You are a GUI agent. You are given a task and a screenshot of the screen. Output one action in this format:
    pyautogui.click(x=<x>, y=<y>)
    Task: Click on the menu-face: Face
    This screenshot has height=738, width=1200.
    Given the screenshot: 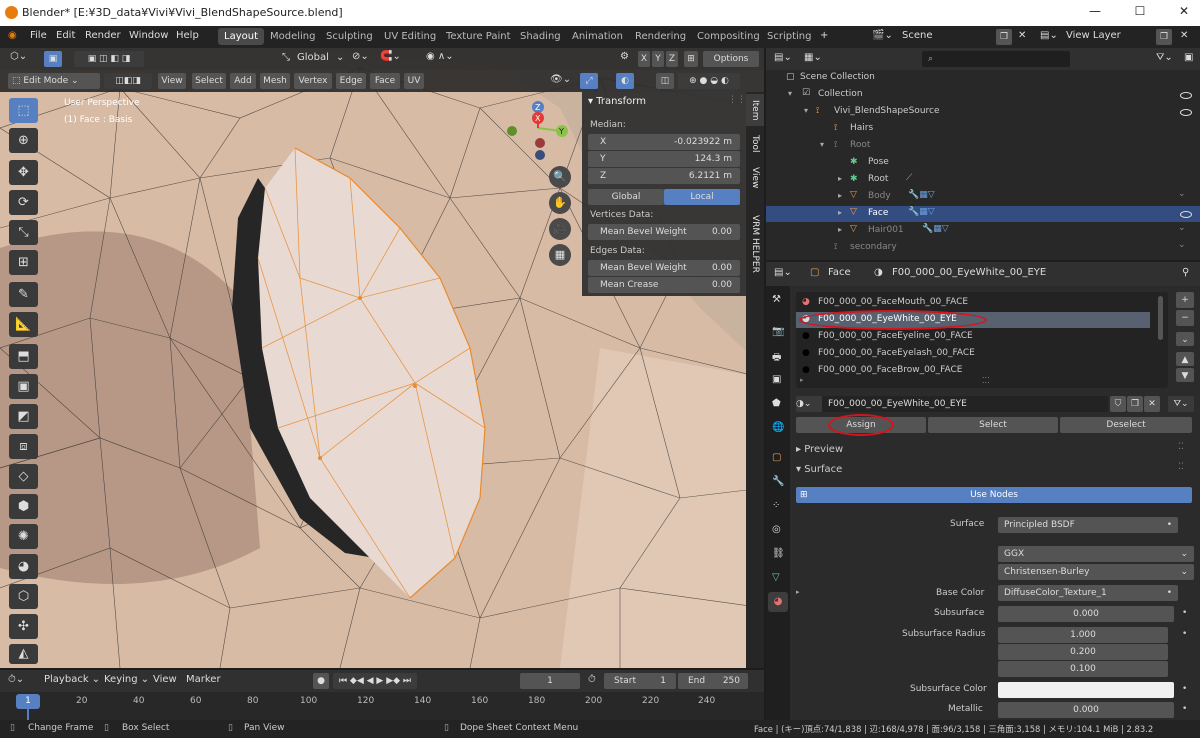 What is the action you would take?
    pyautogui.click(x=385, y=81)
    